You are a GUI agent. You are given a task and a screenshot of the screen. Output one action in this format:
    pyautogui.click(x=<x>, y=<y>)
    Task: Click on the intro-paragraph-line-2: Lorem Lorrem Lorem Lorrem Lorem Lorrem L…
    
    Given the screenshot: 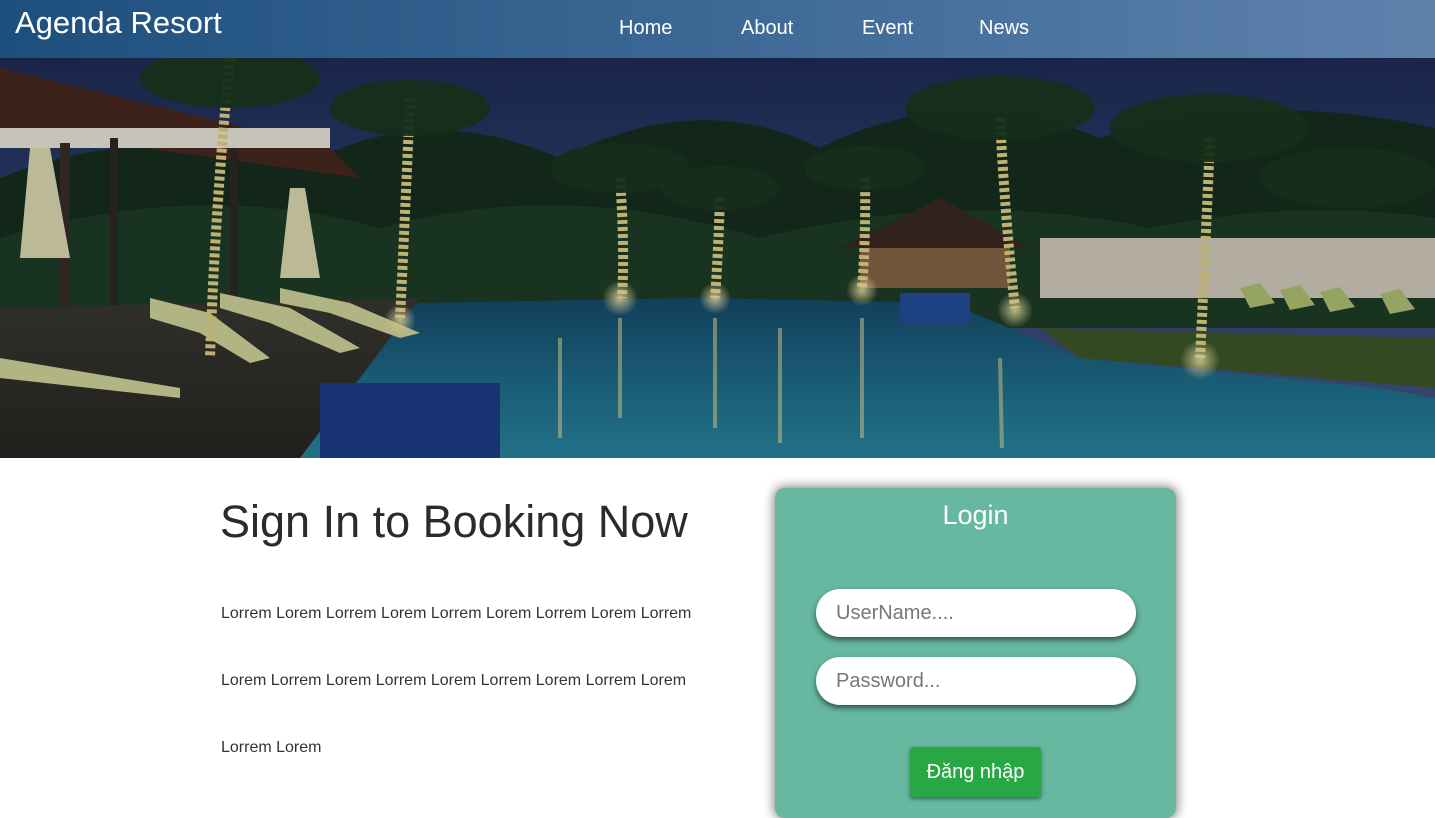 What is the action you would take?
    pyautogui.click(x=454, y=680)
    